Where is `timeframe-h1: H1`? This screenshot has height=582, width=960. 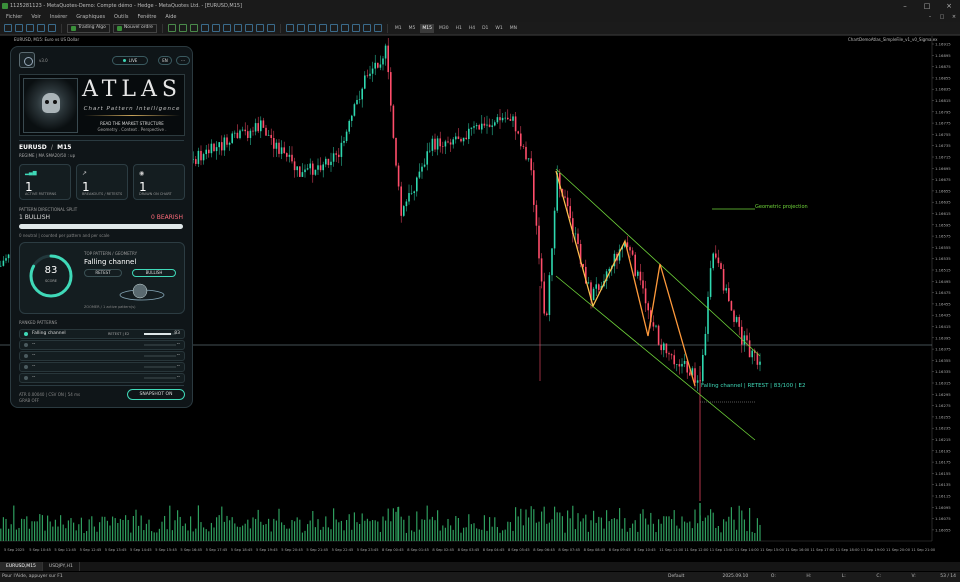 timeframe-h1: H1 is located at coordinates (459, 28).